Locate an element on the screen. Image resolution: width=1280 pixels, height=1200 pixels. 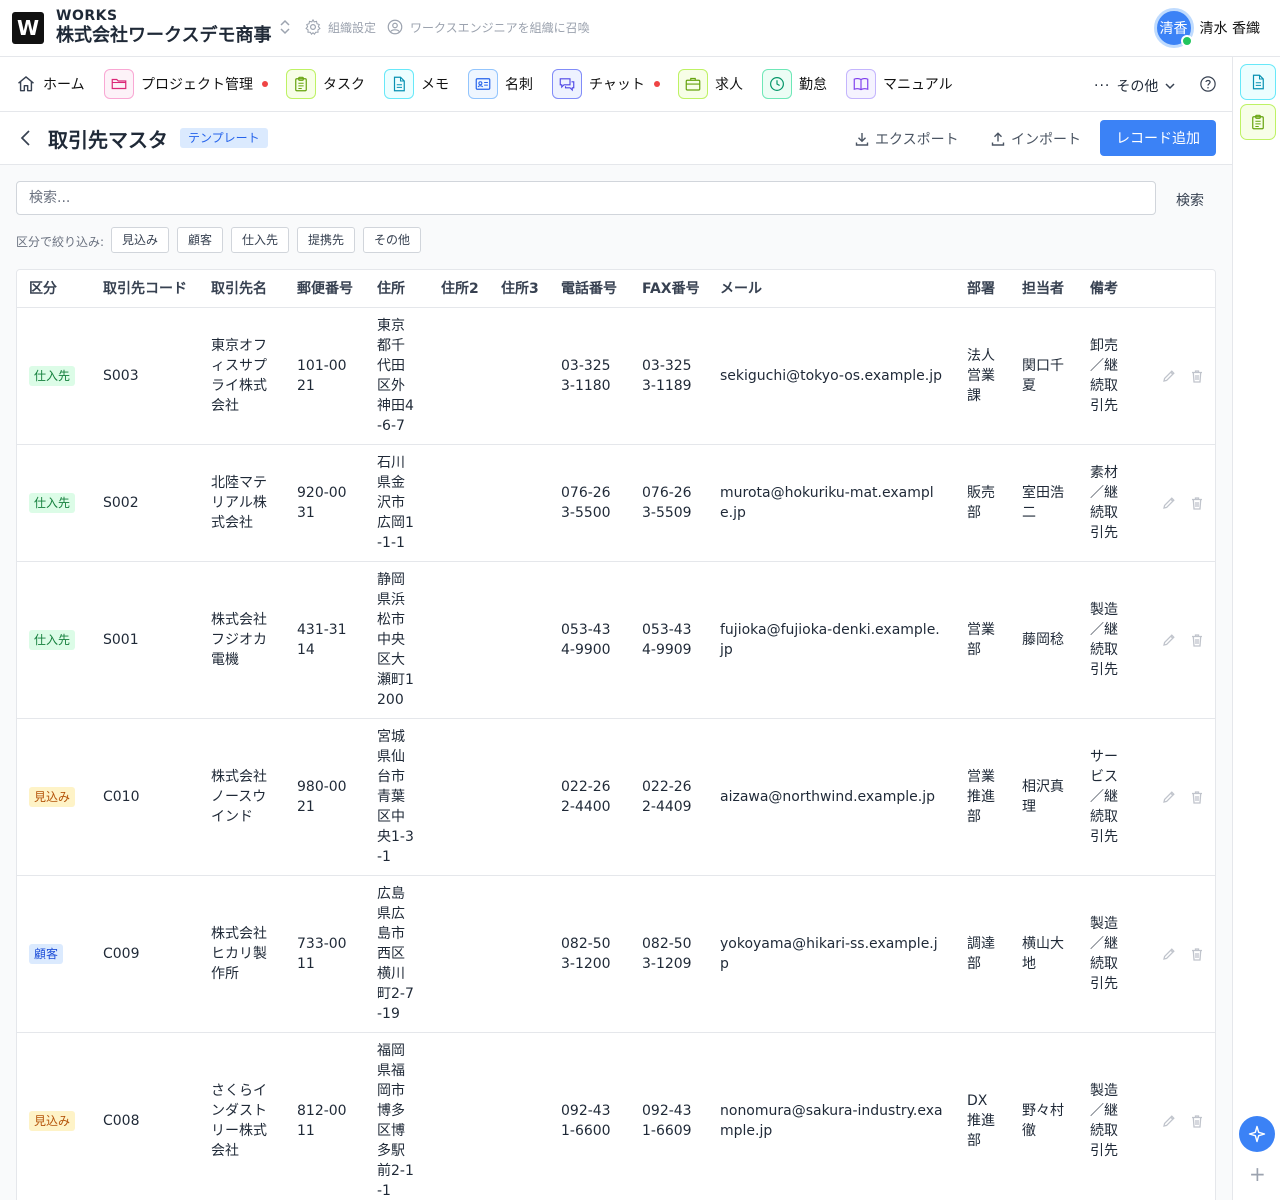
import-label: インポート is located at coordinates (1046, 140).